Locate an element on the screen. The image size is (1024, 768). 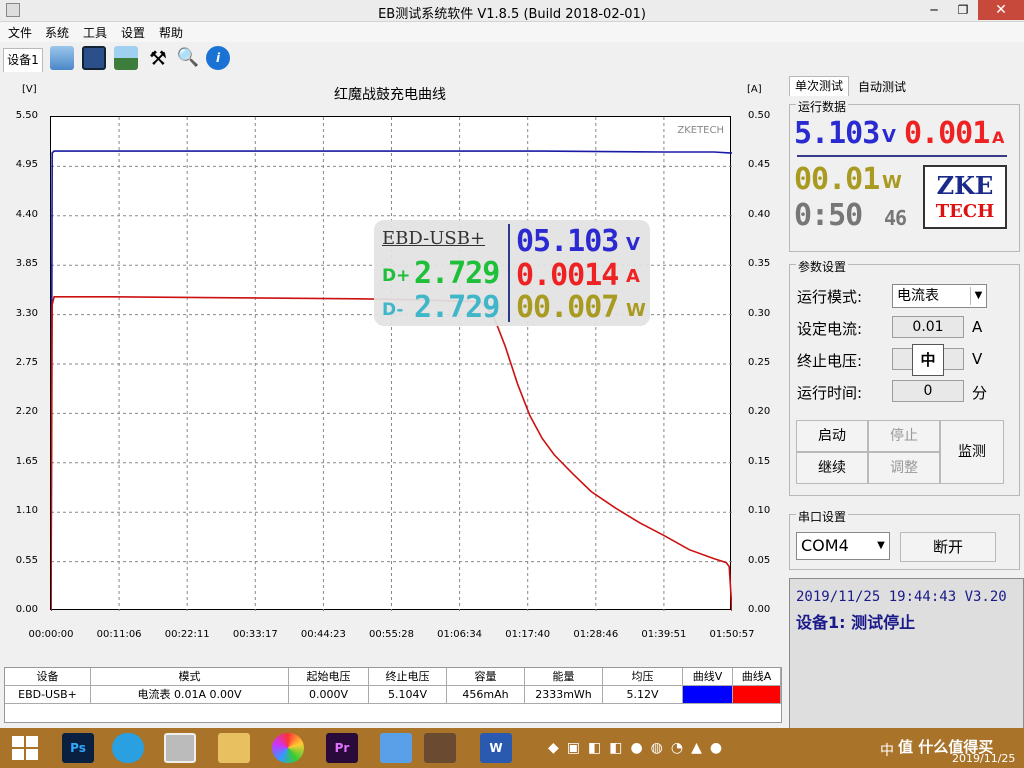
overlay-power: 00.007 is located at coordinates (567, 307).